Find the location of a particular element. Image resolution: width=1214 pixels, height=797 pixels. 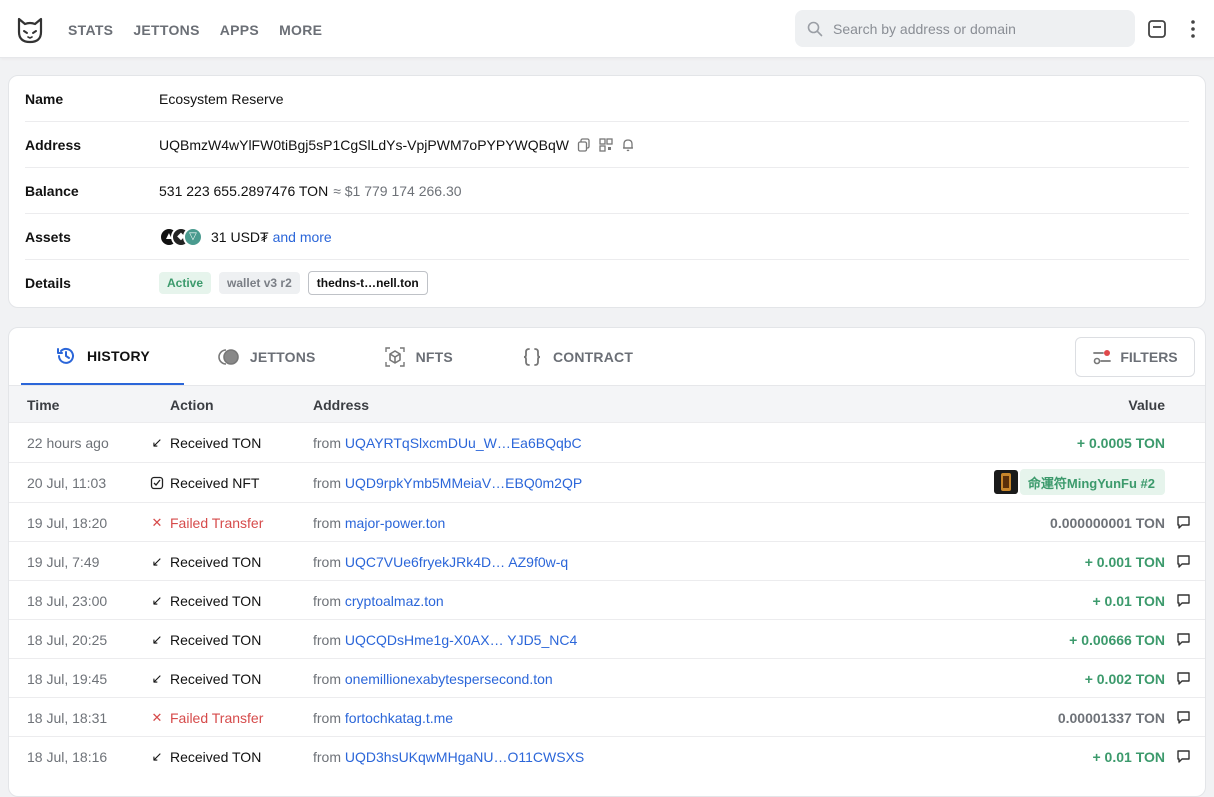

search-box is located at coordinates (965, 28).